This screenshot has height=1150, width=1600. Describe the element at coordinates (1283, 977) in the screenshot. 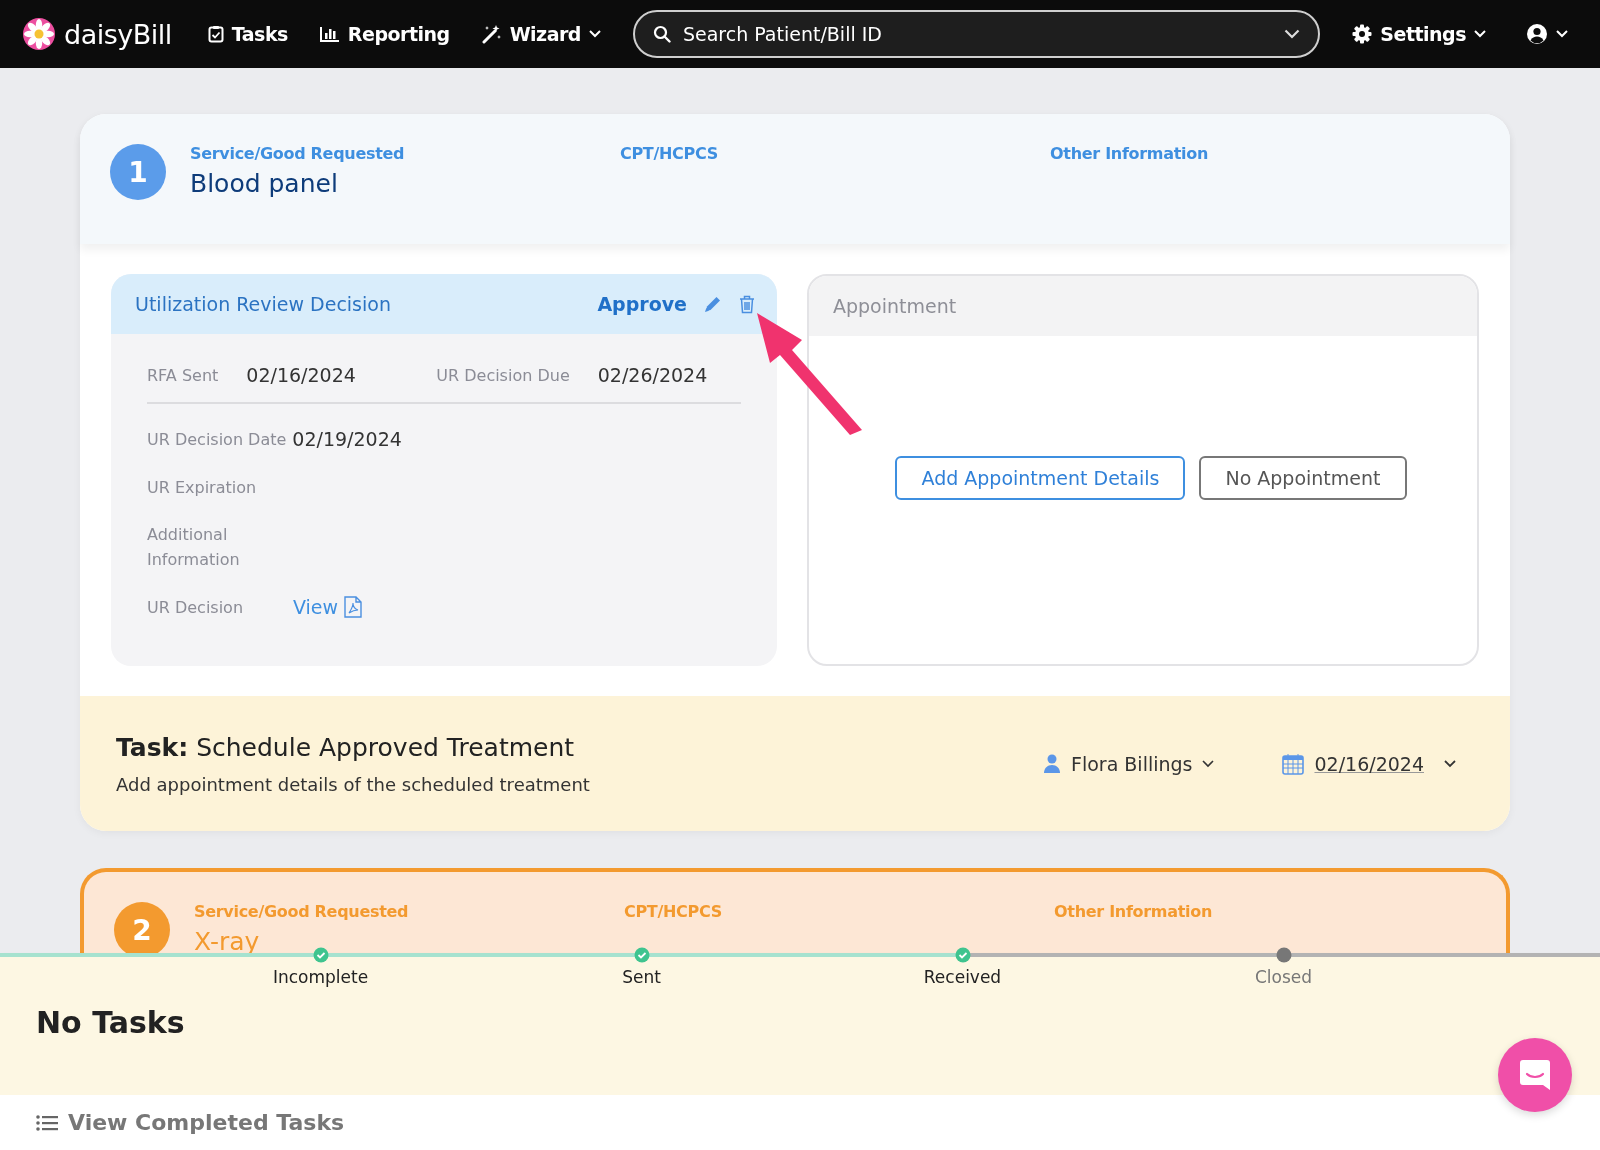

I see `step-label: Closed` at that location.